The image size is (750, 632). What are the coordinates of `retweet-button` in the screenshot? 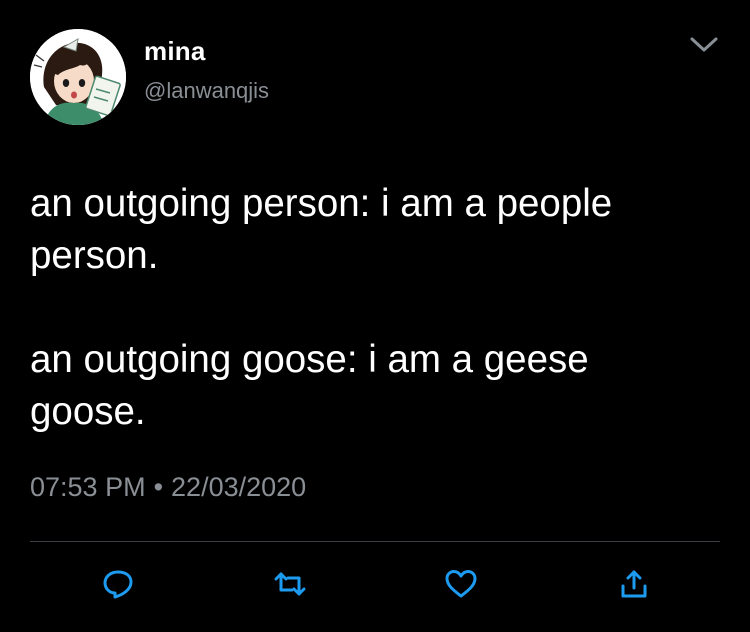 It's located at (290, 584).